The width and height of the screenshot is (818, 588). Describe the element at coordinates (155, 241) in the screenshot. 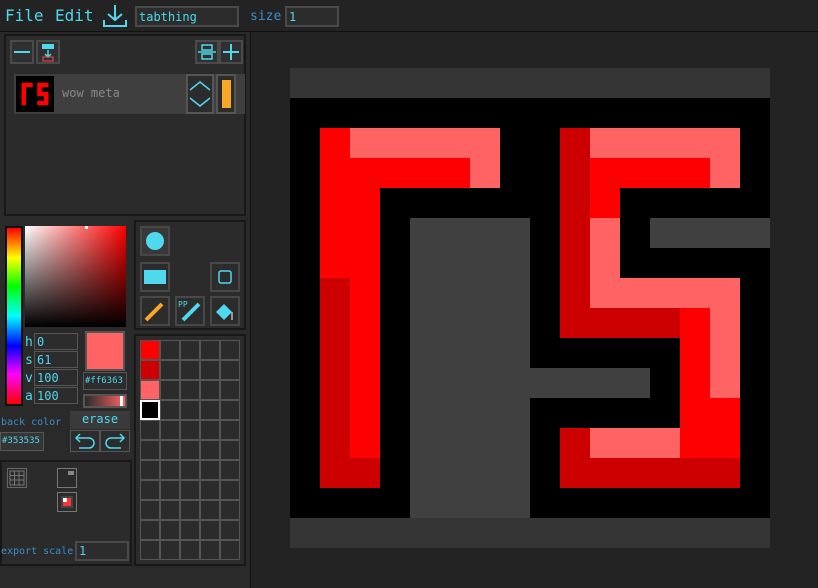

I see `circle-brush-tool` at that location.